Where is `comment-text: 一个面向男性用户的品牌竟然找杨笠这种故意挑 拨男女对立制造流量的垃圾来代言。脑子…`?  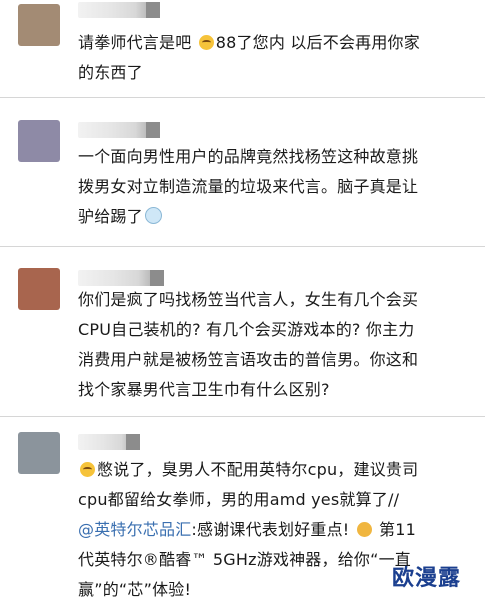
comment-text: 一个面向男性用户的品牌竟然找杨笠这种故意挑 拨男女对立制造流量的垃圾来代言。脑子… is located at coordinates (248, 186).